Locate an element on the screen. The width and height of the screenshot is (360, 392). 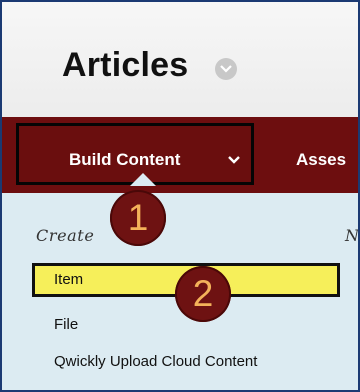
dropdown-pointer is located at coordinates (143, 179).